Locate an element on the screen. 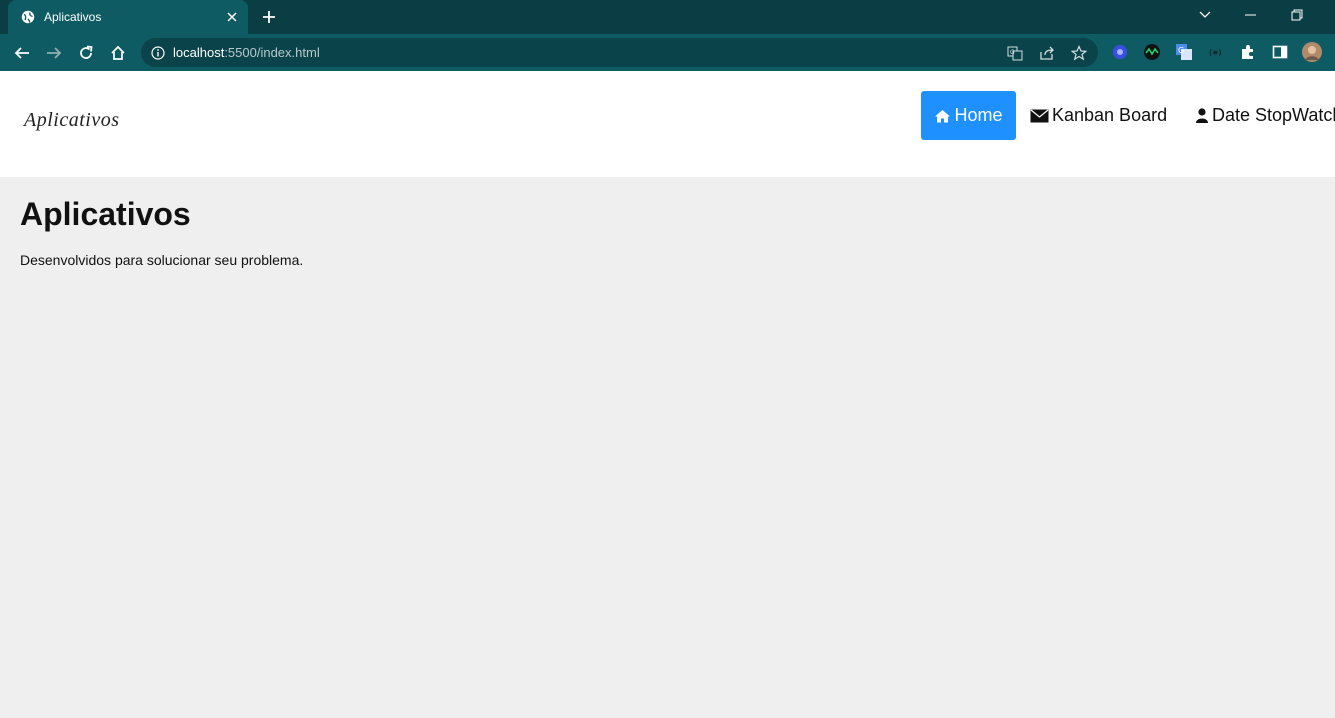 The image size is (1335, 718). nav-home-label: Home is located at coordinates (978, 115).